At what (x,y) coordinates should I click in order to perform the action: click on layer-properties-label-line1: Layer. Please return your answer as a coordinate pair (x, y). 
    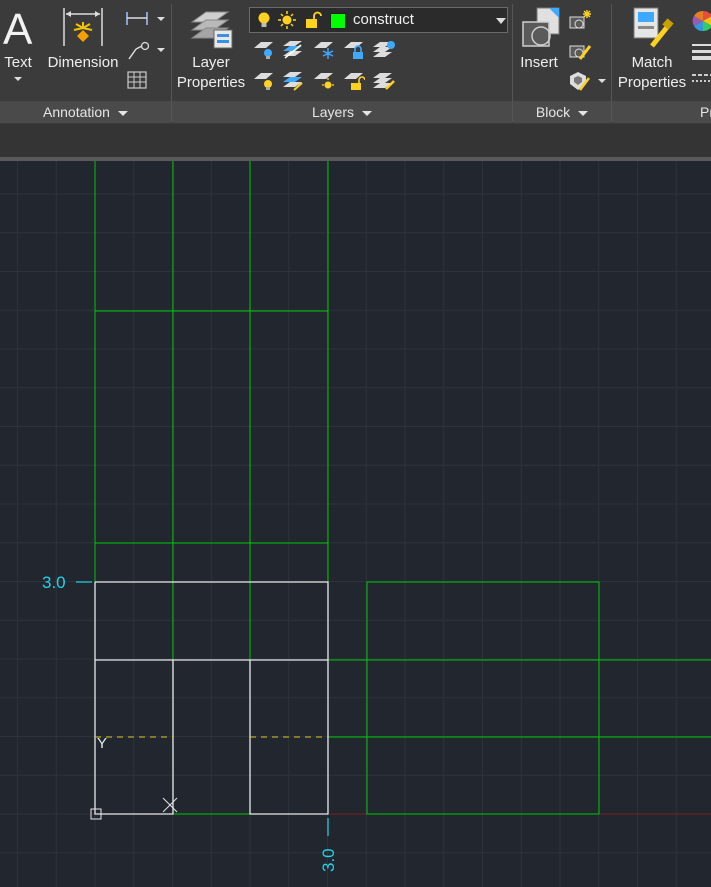
    Looking at the image, I should click on (211, 63).